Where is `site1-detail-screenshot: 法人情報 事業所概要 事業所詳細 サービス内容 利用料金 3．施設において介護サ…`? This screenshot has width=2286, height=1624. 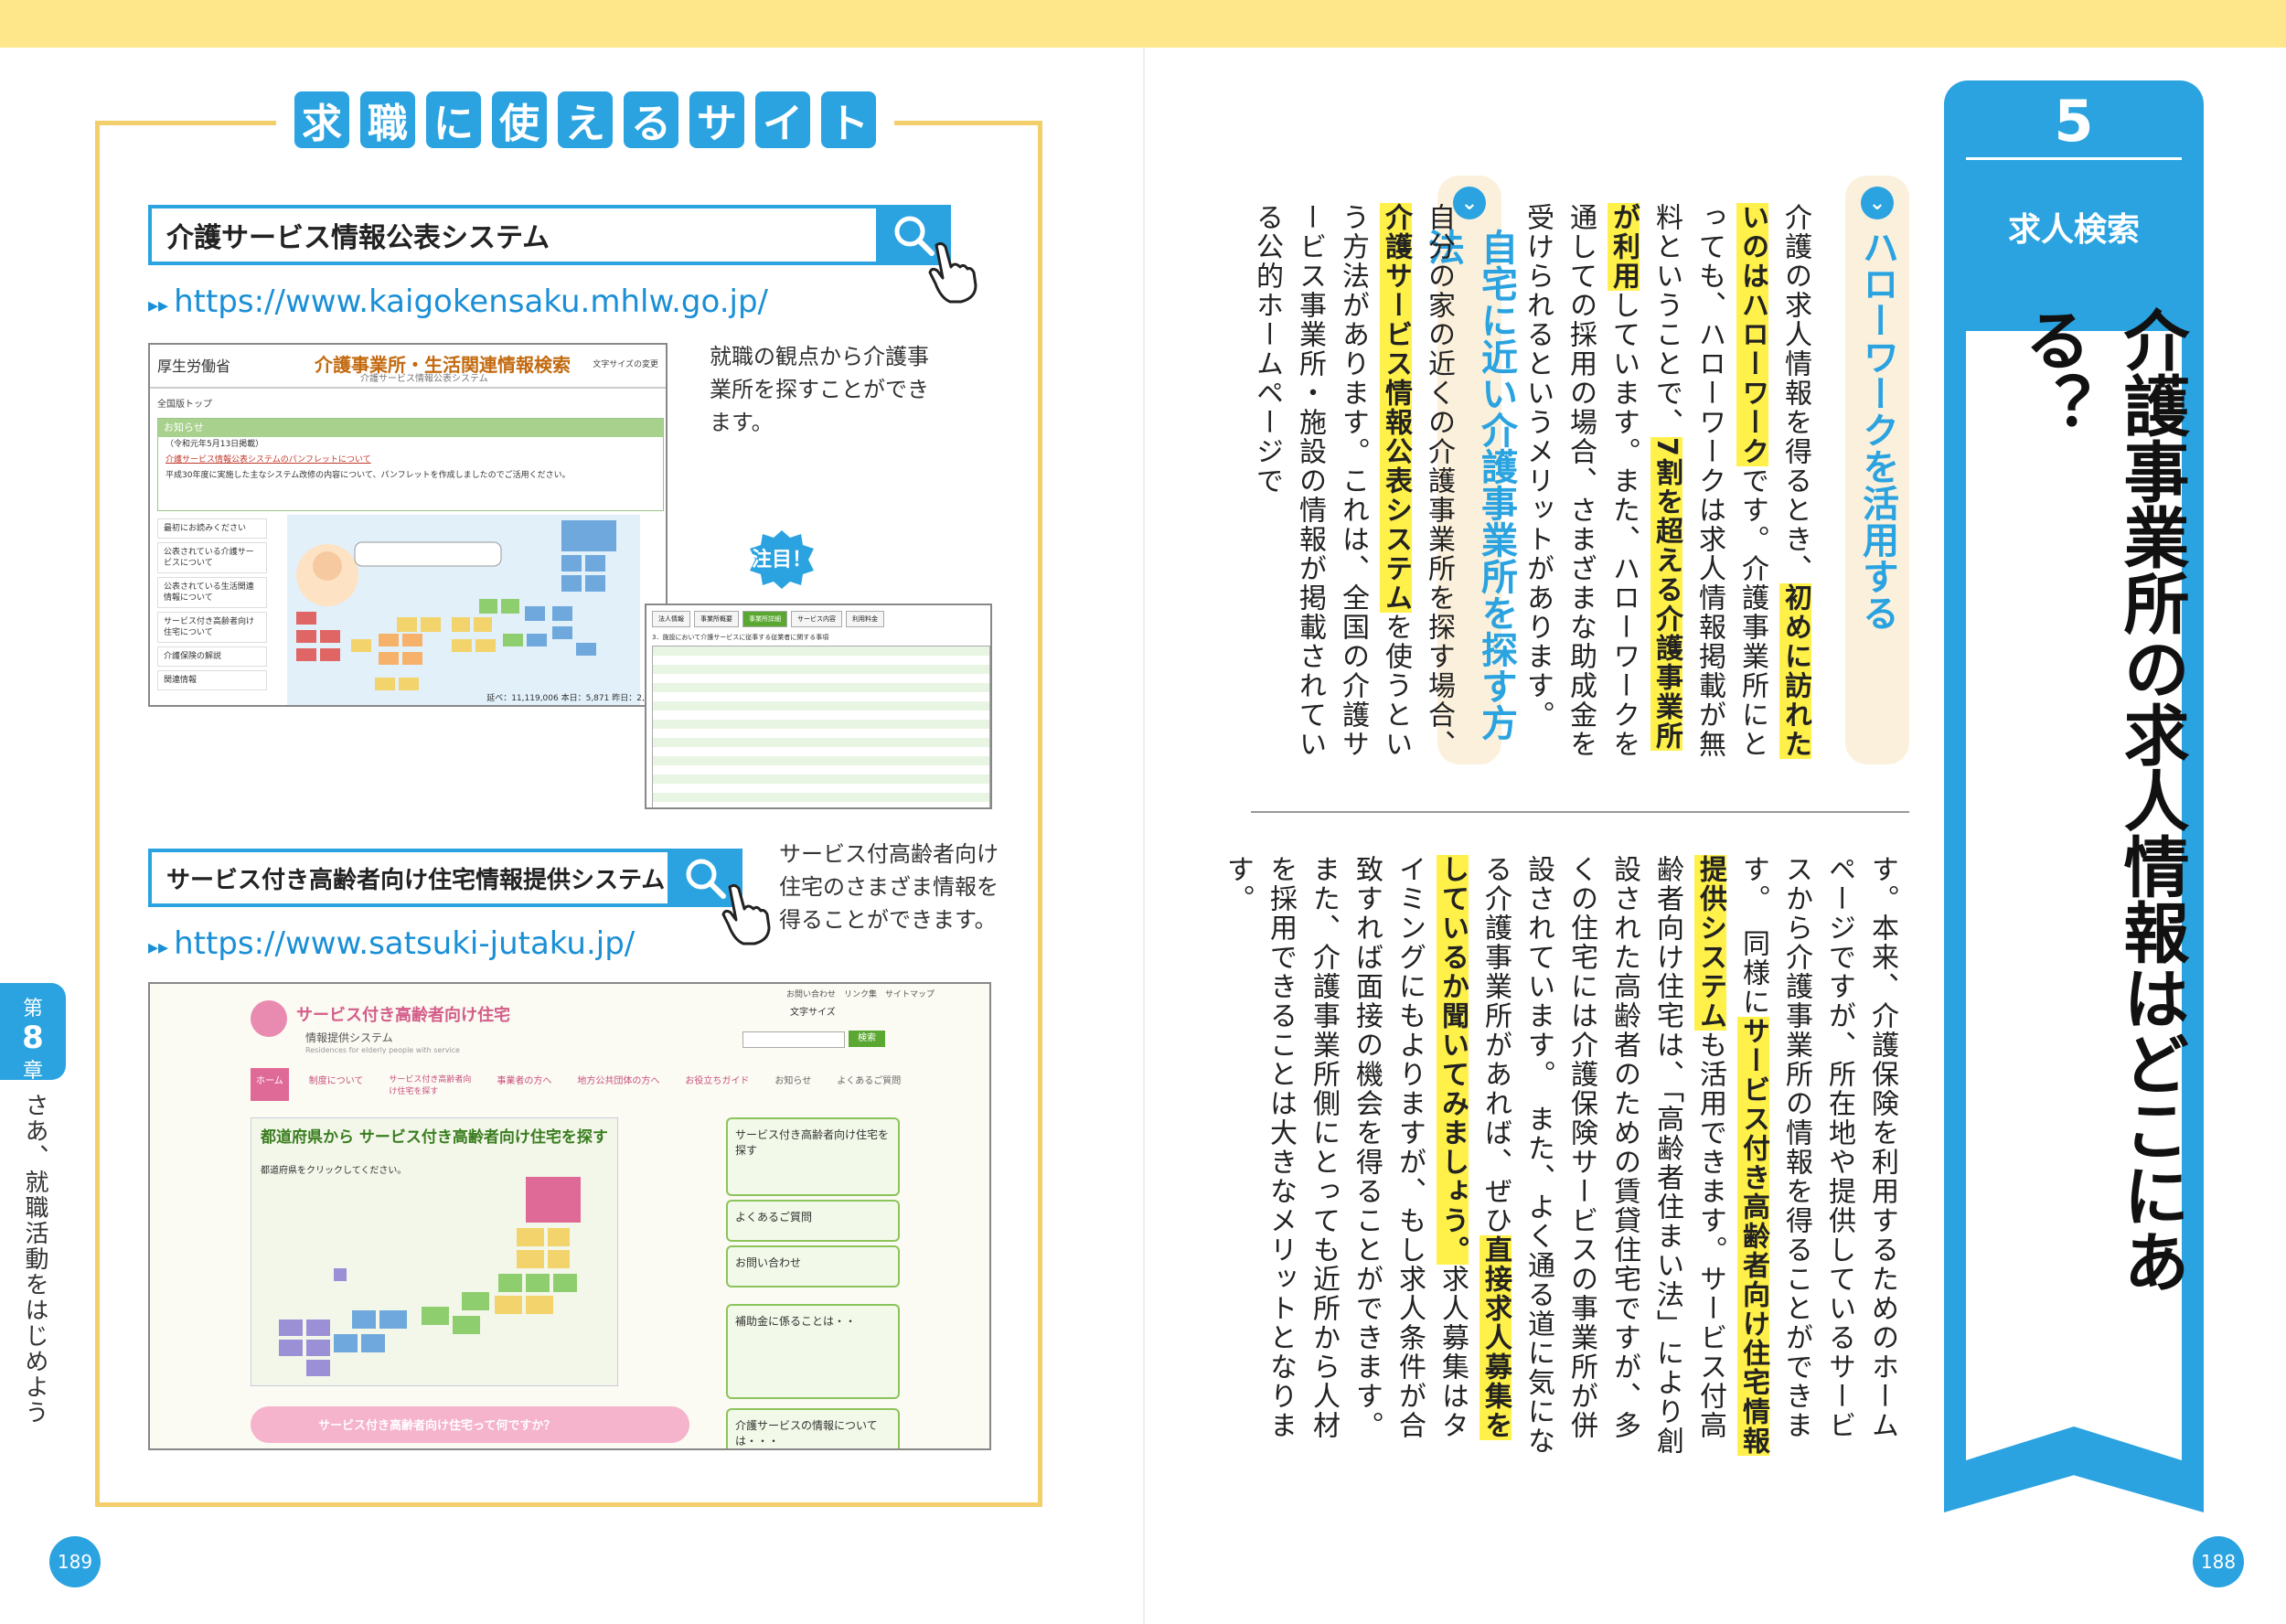
site1-detail-screenshot: 法人情報 事業所概要 事業所詳細 サービス内容 利用料金 3．施設において介護サ… is located at coordinates (818, 706).